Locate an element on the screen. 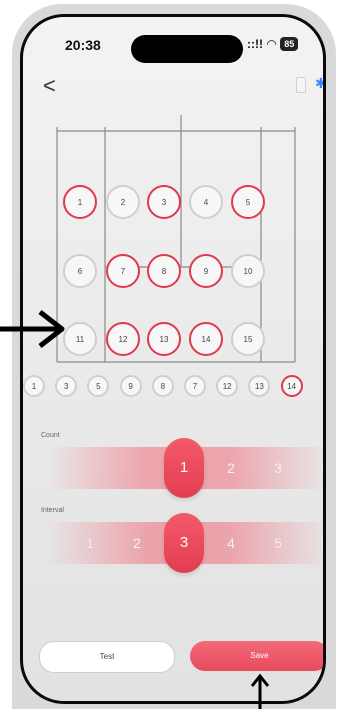 Image resolution: width=351 pixels, height=709 pixels. court-ball-3: 3 is located at coordinates (164, 202).